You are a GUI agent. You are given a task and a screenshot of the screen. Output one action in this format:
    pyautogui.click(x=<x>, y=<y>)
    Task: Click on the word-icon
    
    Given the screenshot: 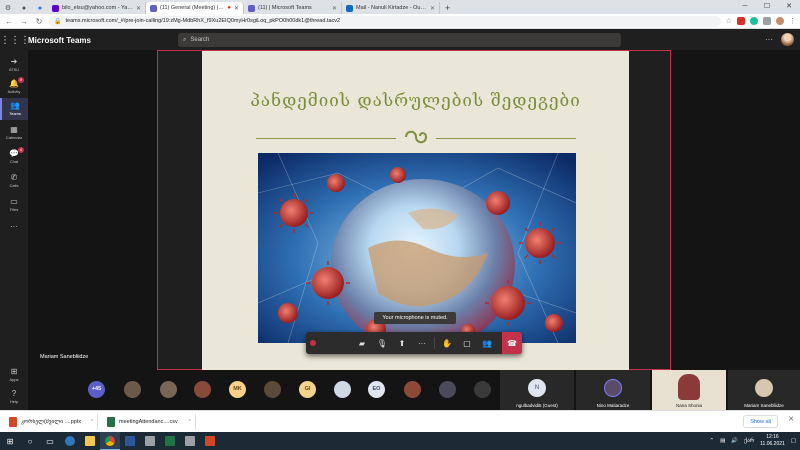 What is the action you would take?
    pyautogui.click(x=130, y=441)
    